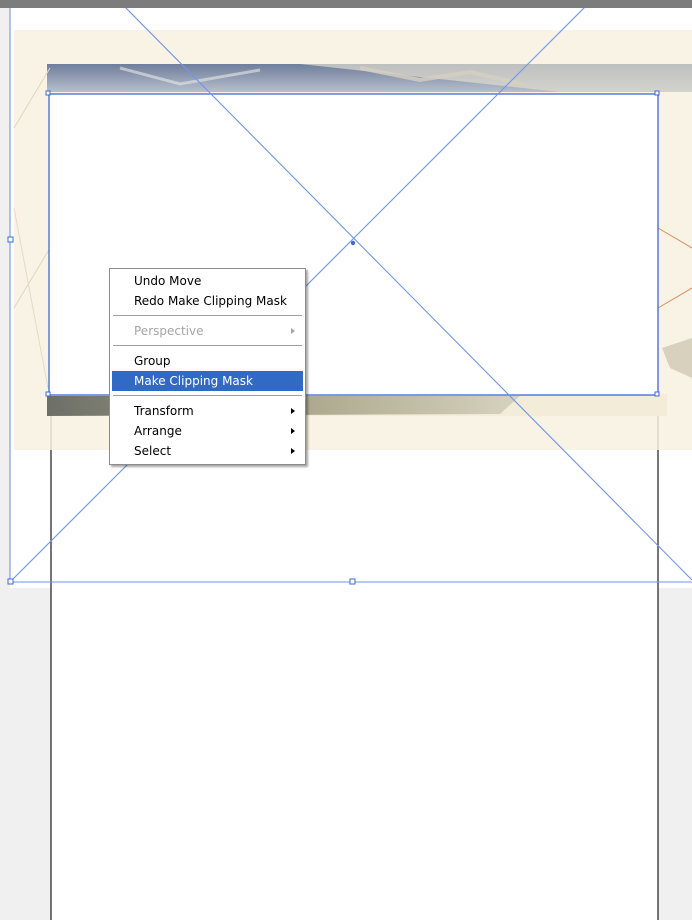 Image resolution: width=692 pixels, height=920 pixels. What do you see at coordinates (193, 381) in the screenshot?
I see `menu-item-label: Make Clipping Mask` at bounding box center [193, 381].